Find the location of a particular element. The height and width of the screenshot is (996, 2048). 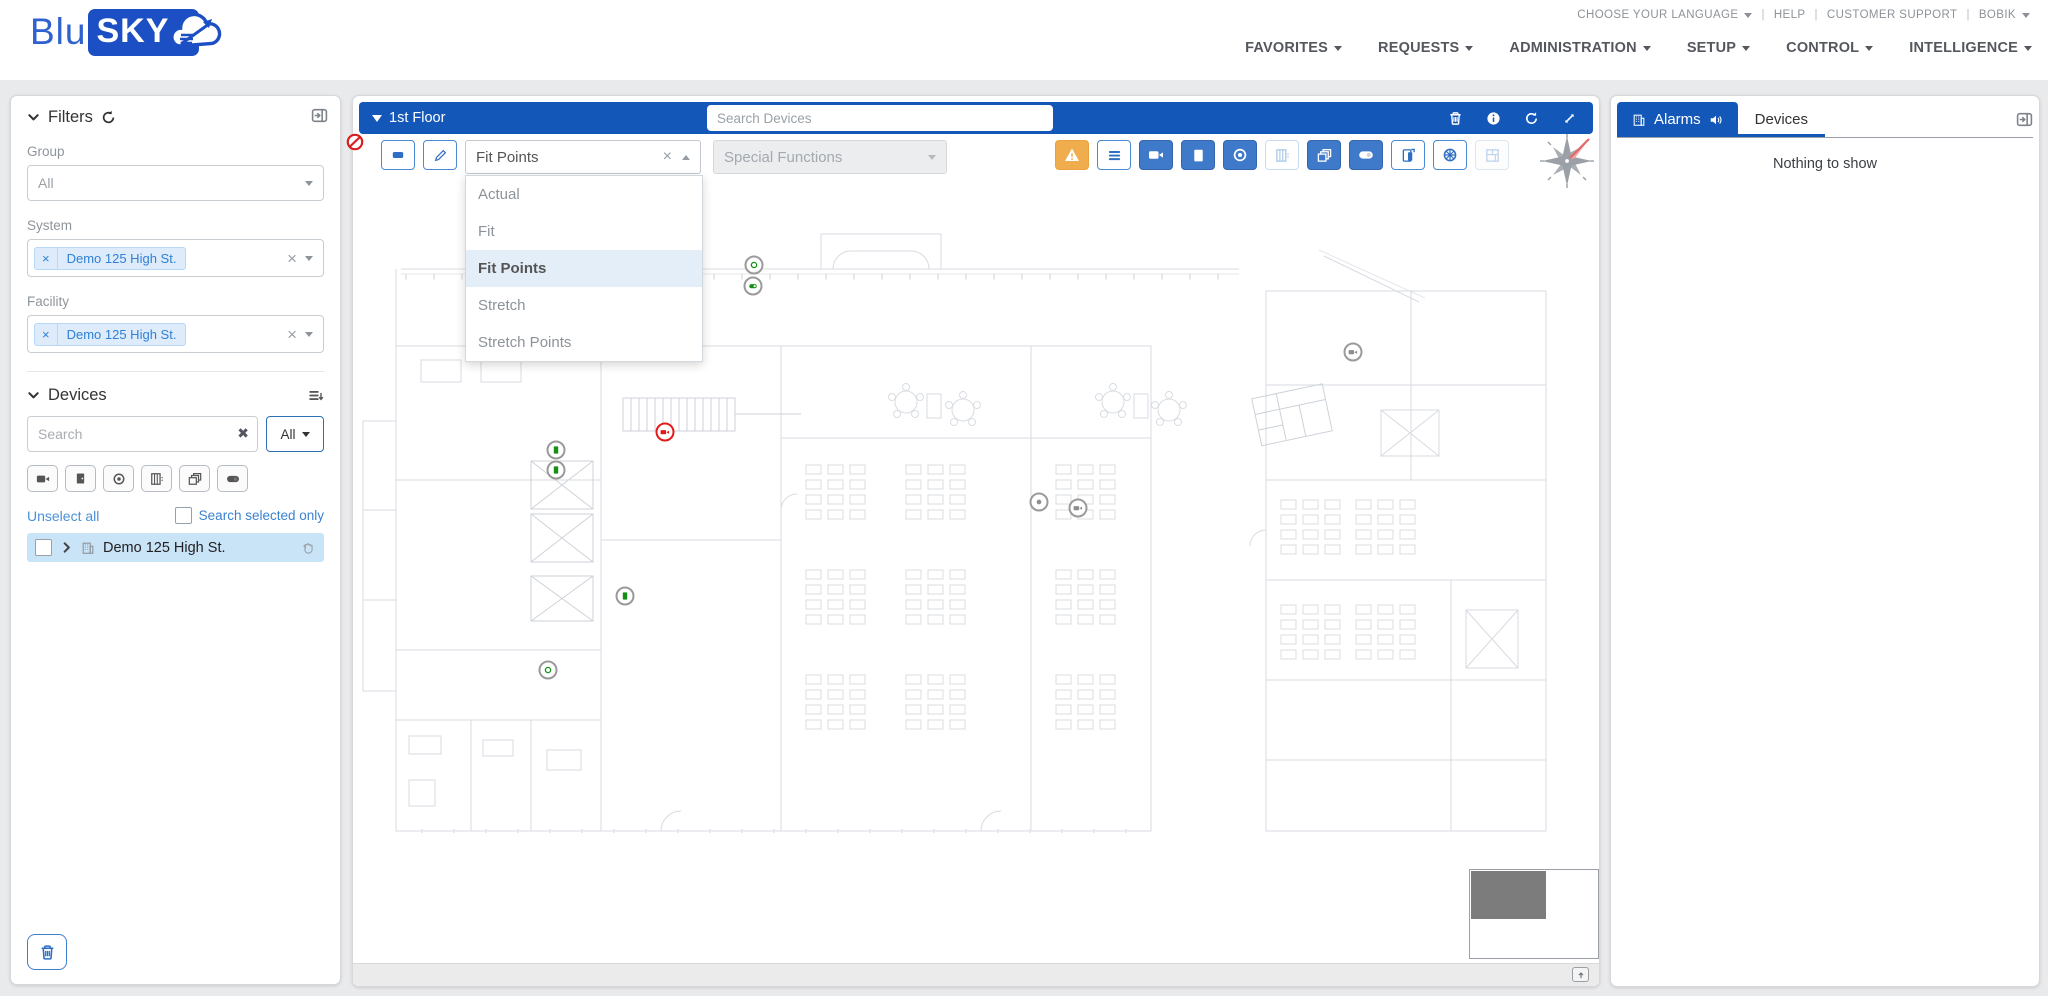

special-wheel-button is located at coordinates (1450, 155).